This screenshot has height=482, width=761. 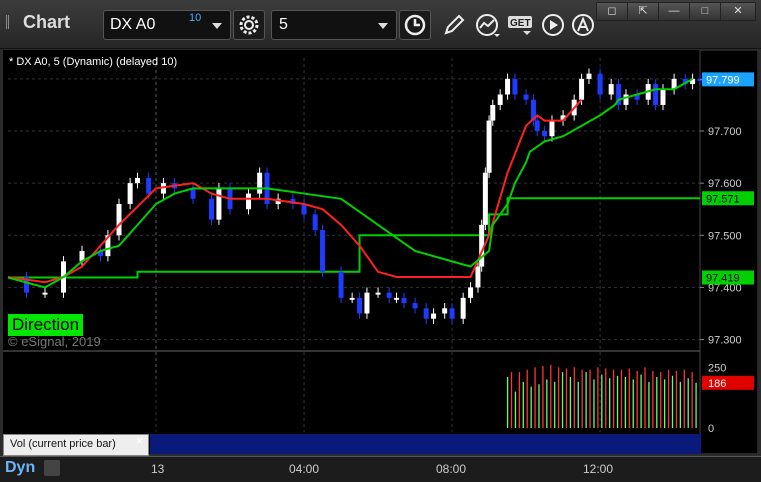 What do you see at coordinates (158, 469) in the screenshot?
I see `time-tick-label: 13` at bounding box center [158, 469].